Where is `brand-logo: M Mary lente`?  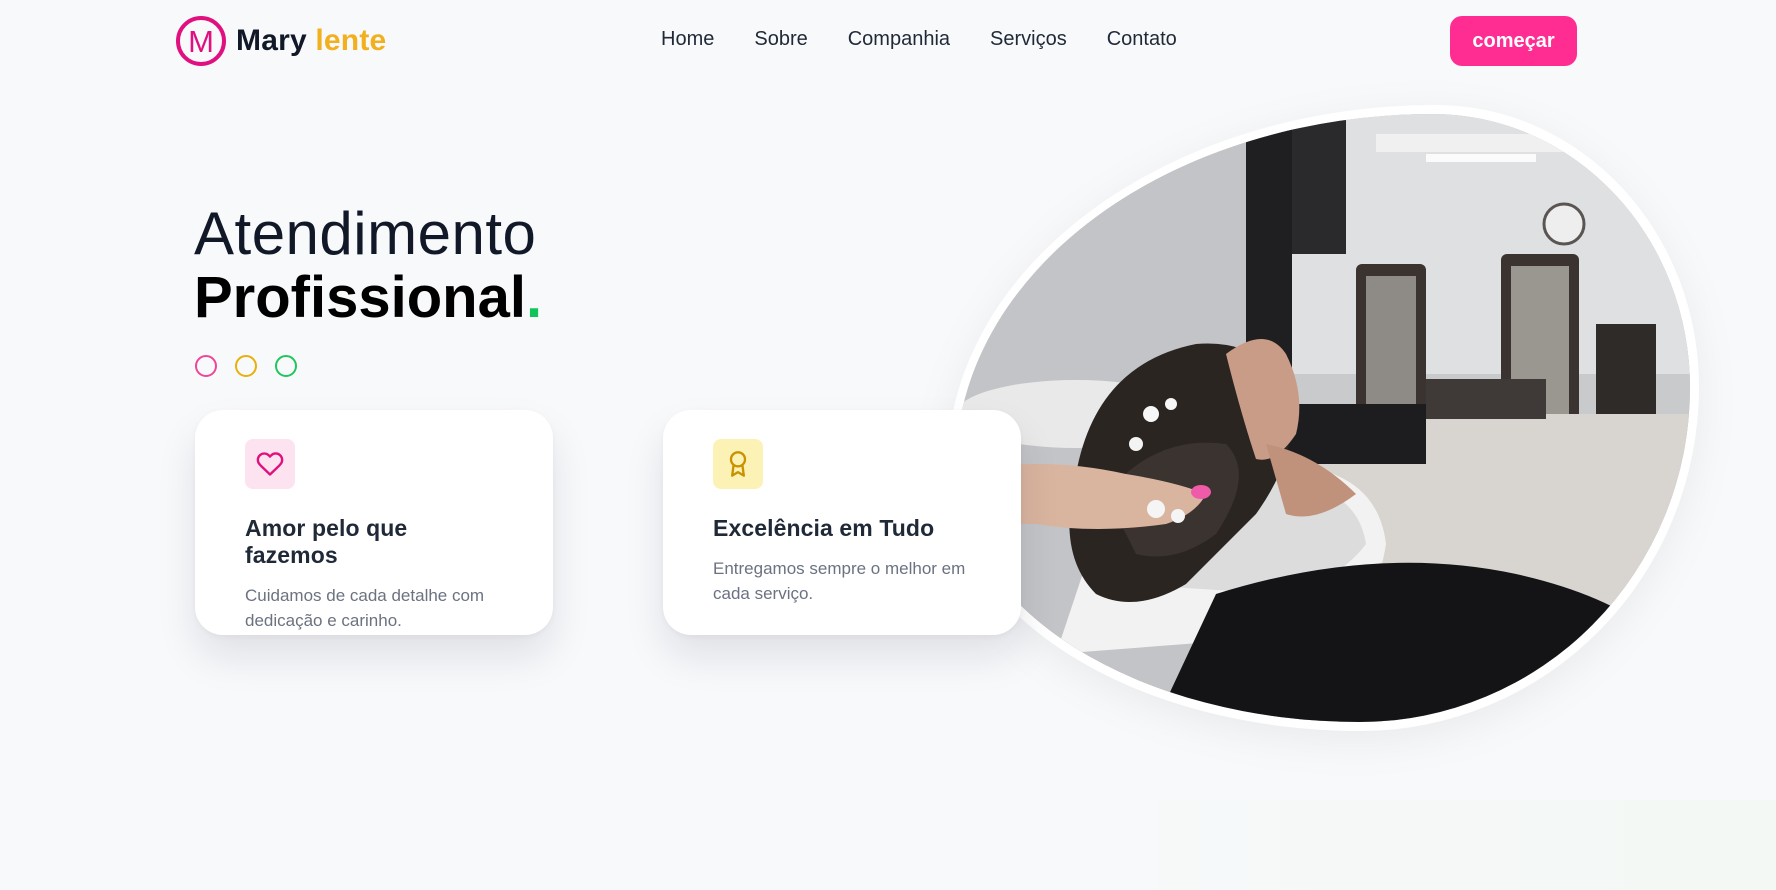 brand-logo: M Mary lente is located at coordinates (281, 41).